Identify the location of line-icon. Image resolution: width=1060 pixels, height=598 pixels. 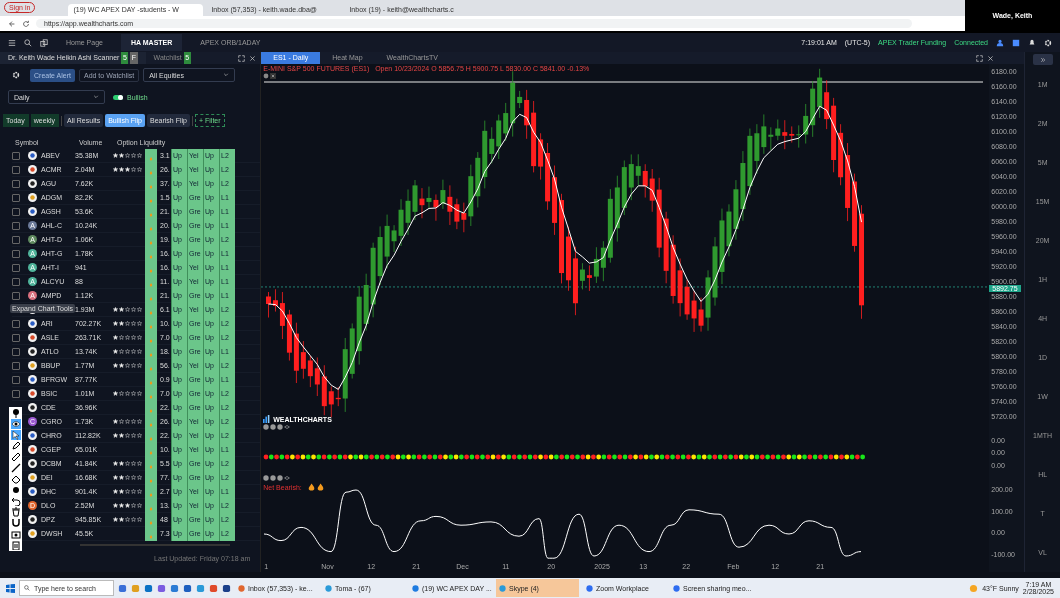
(15, 468).